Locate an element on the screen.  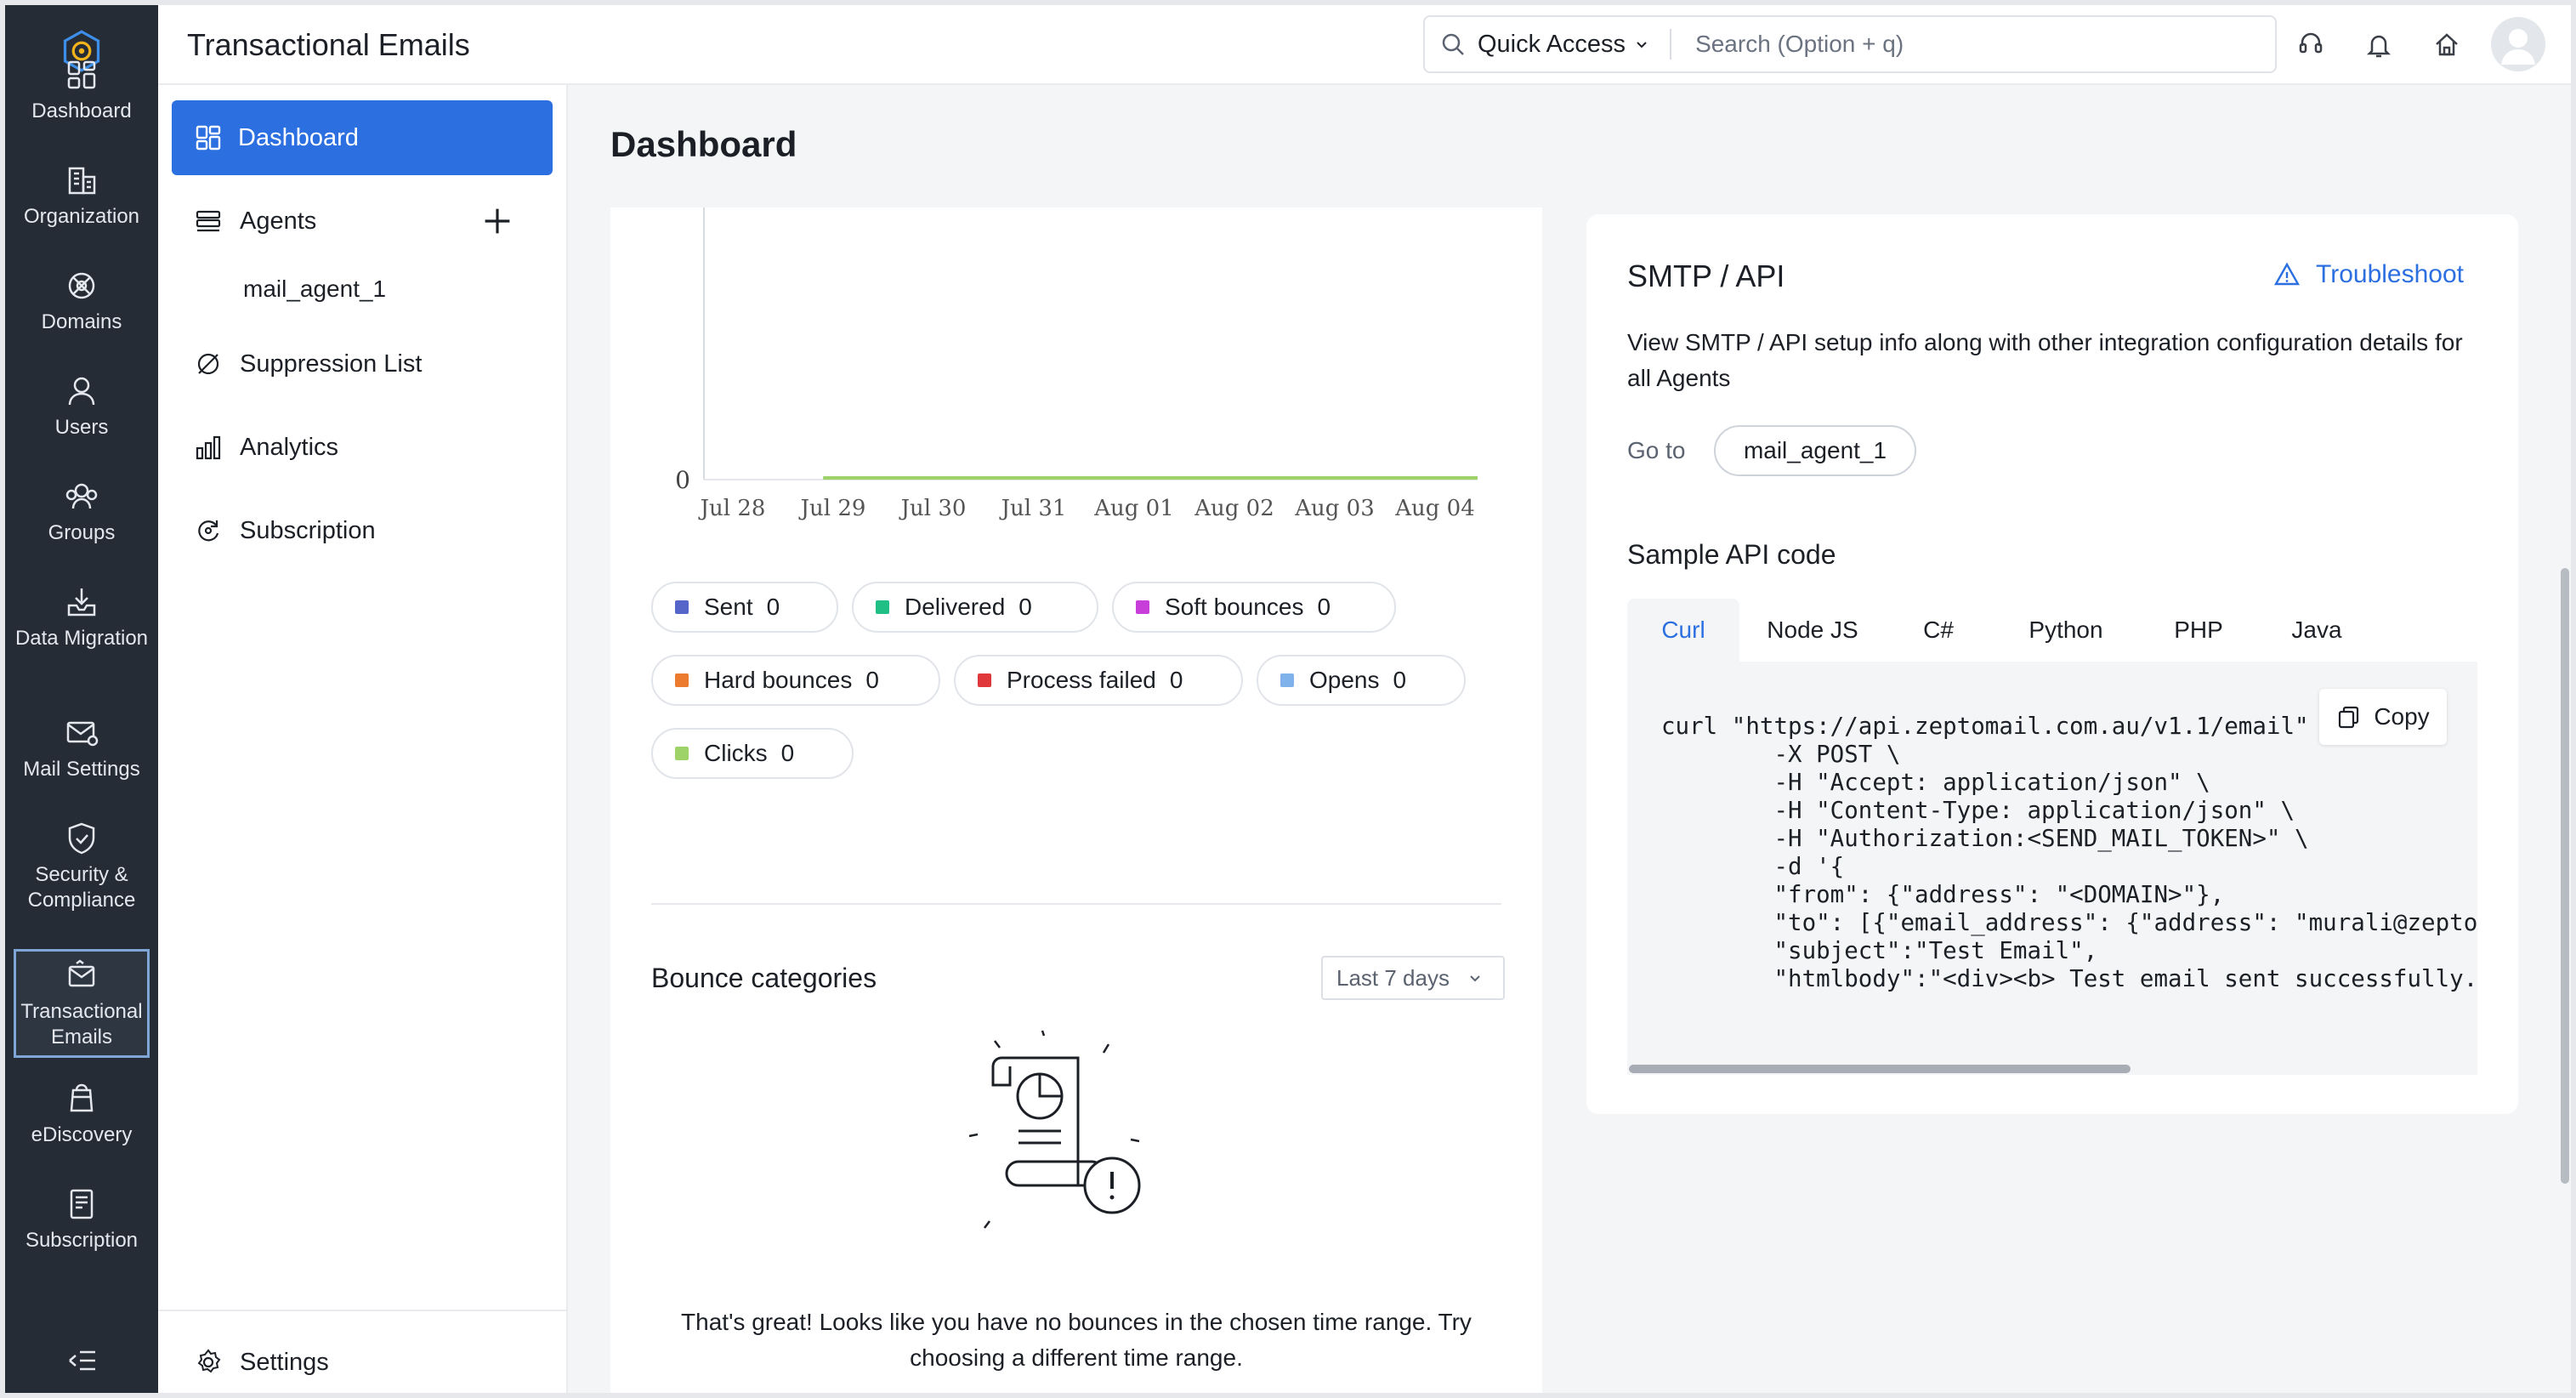
avatar is located at coordinates (2518, 44).